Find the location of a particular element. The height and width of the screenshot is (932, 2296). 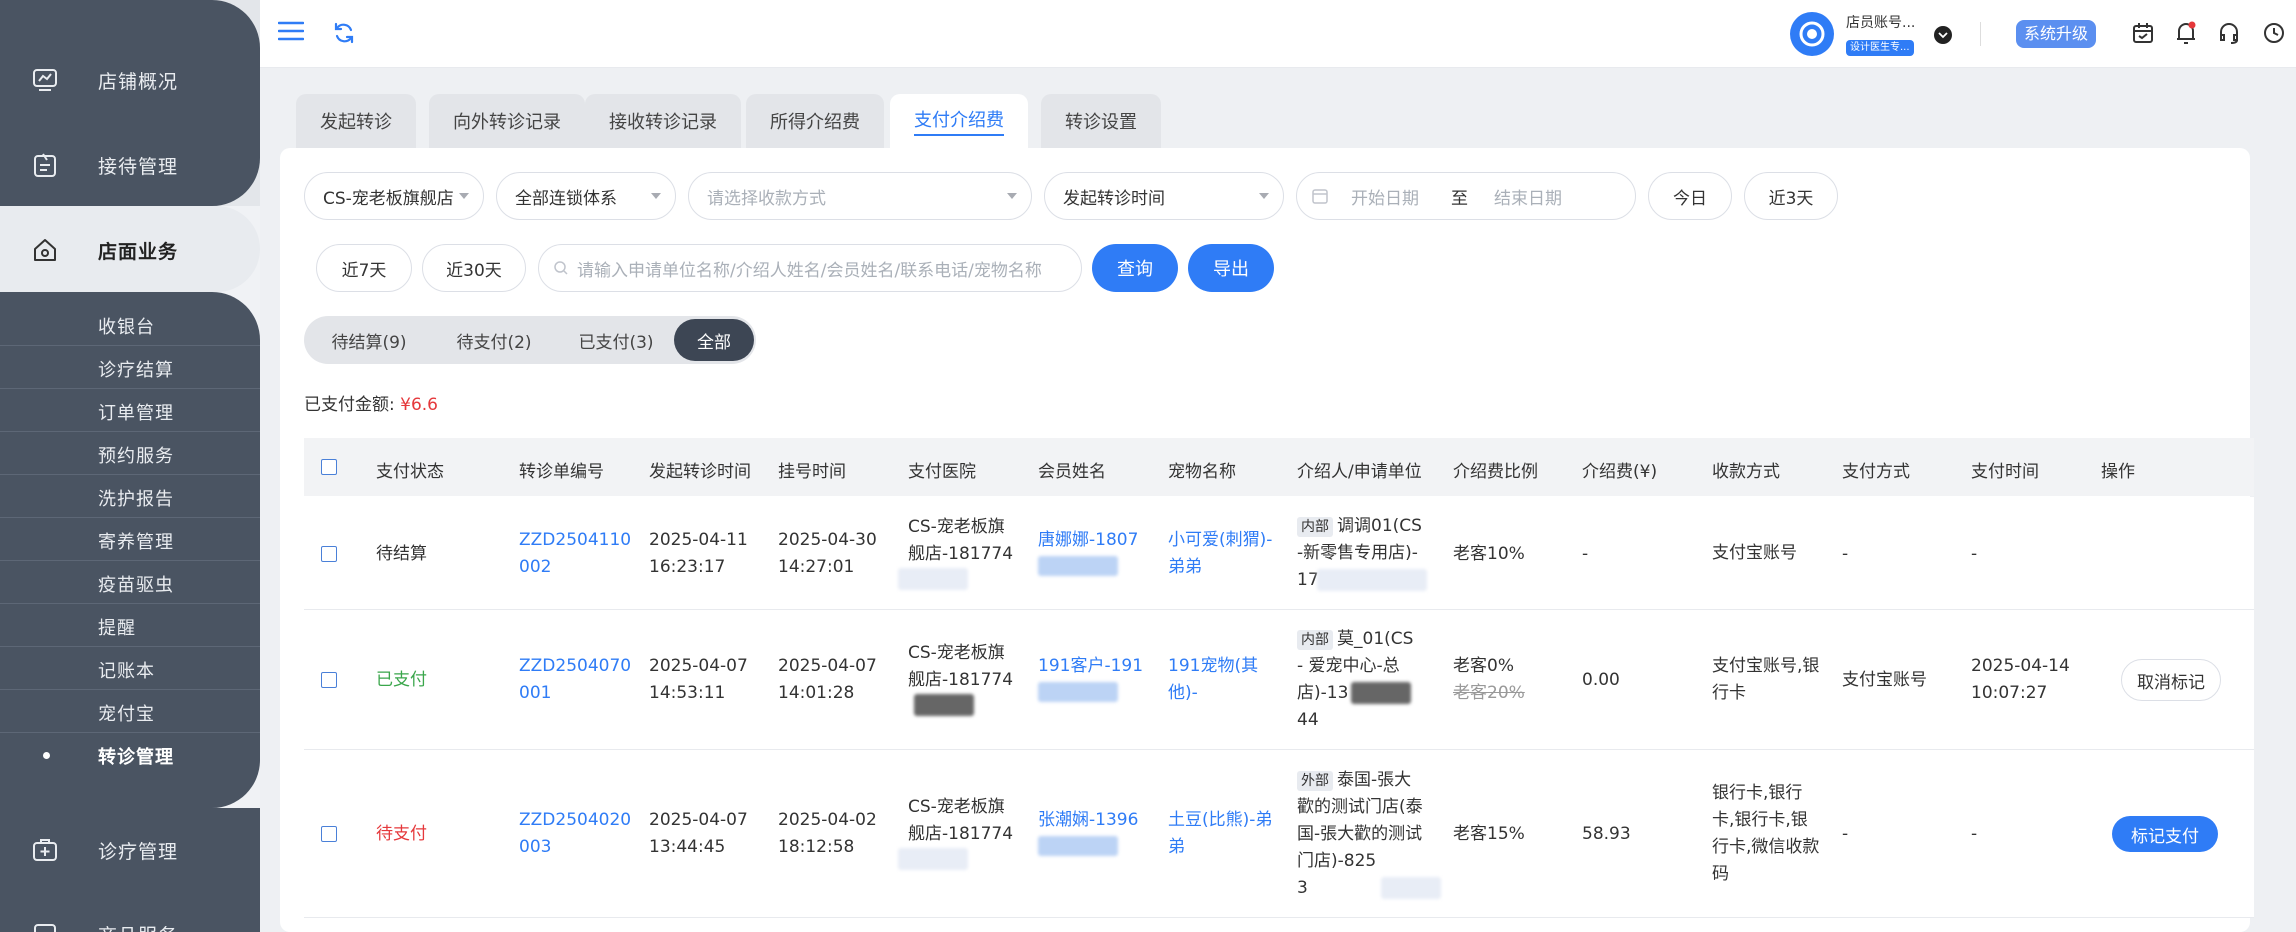

referrer-text: 44 is located at coordinates (1308, 720).